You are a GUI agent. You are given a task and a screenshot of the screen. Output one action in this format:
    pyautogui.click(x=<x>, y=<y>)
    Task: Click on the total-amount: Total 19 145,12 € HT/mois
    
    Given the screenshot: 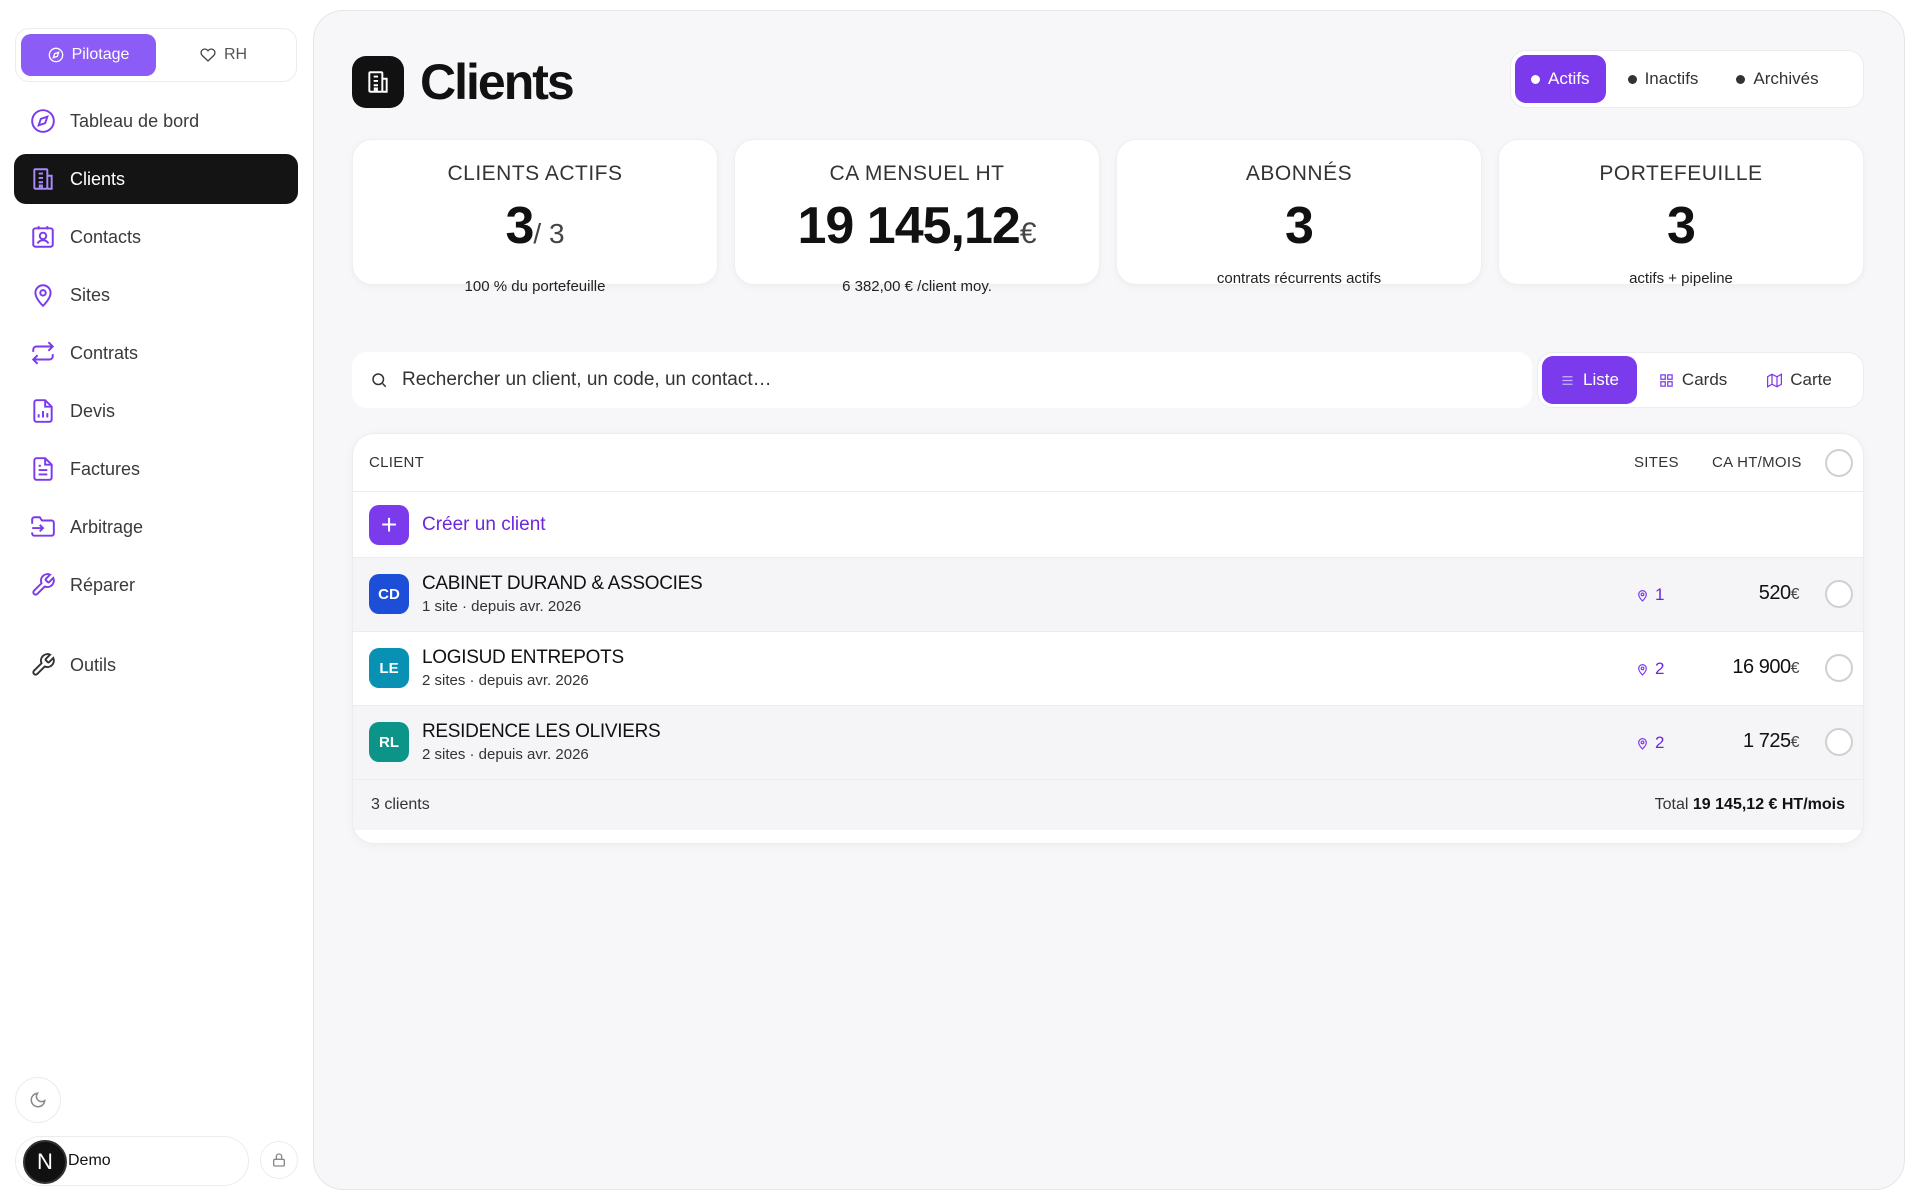 What is the action you would take?
    pyautogui.click(x=1750, y=805)
    